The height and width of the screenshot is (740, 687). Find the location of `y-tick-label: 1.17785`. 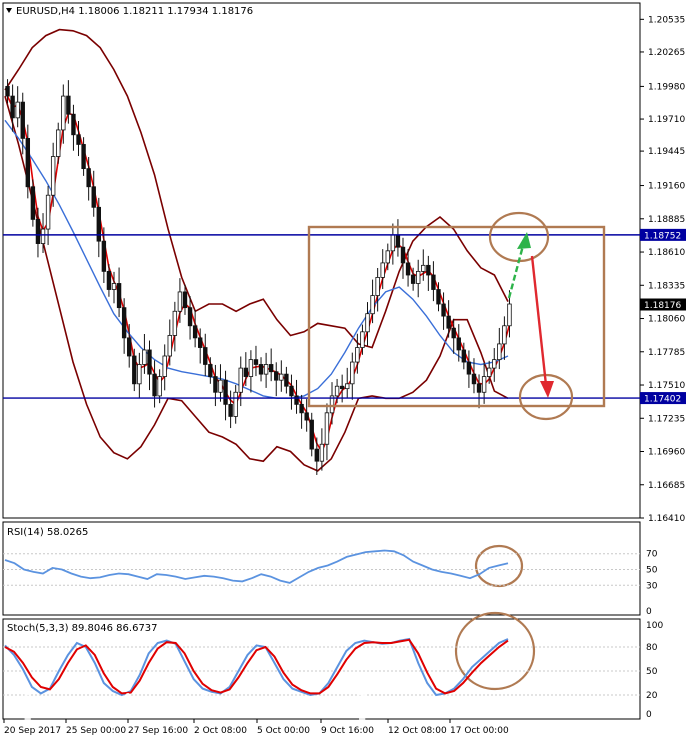

y-tick-label: 1.17785 is located at coordinates (666, 353).